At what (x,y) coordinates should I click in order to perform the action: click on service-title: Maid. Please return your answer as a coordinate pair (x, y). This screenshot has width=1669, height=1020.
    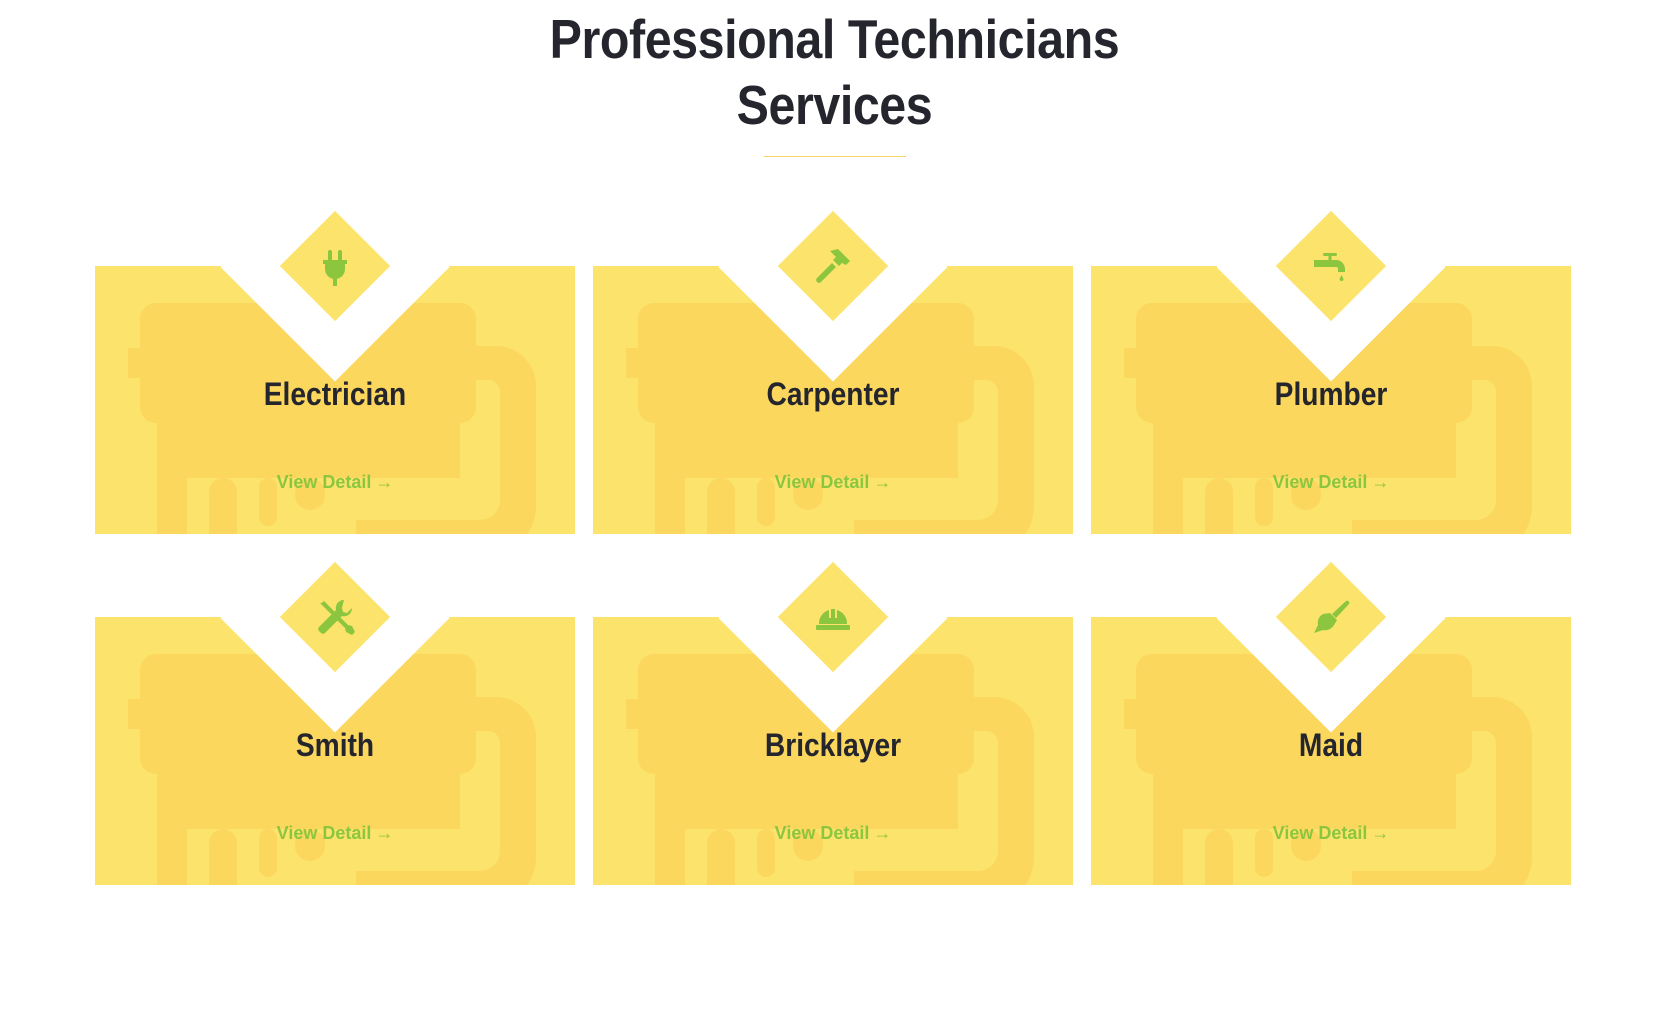
    Looking at the image, I should click on (1331, 745).